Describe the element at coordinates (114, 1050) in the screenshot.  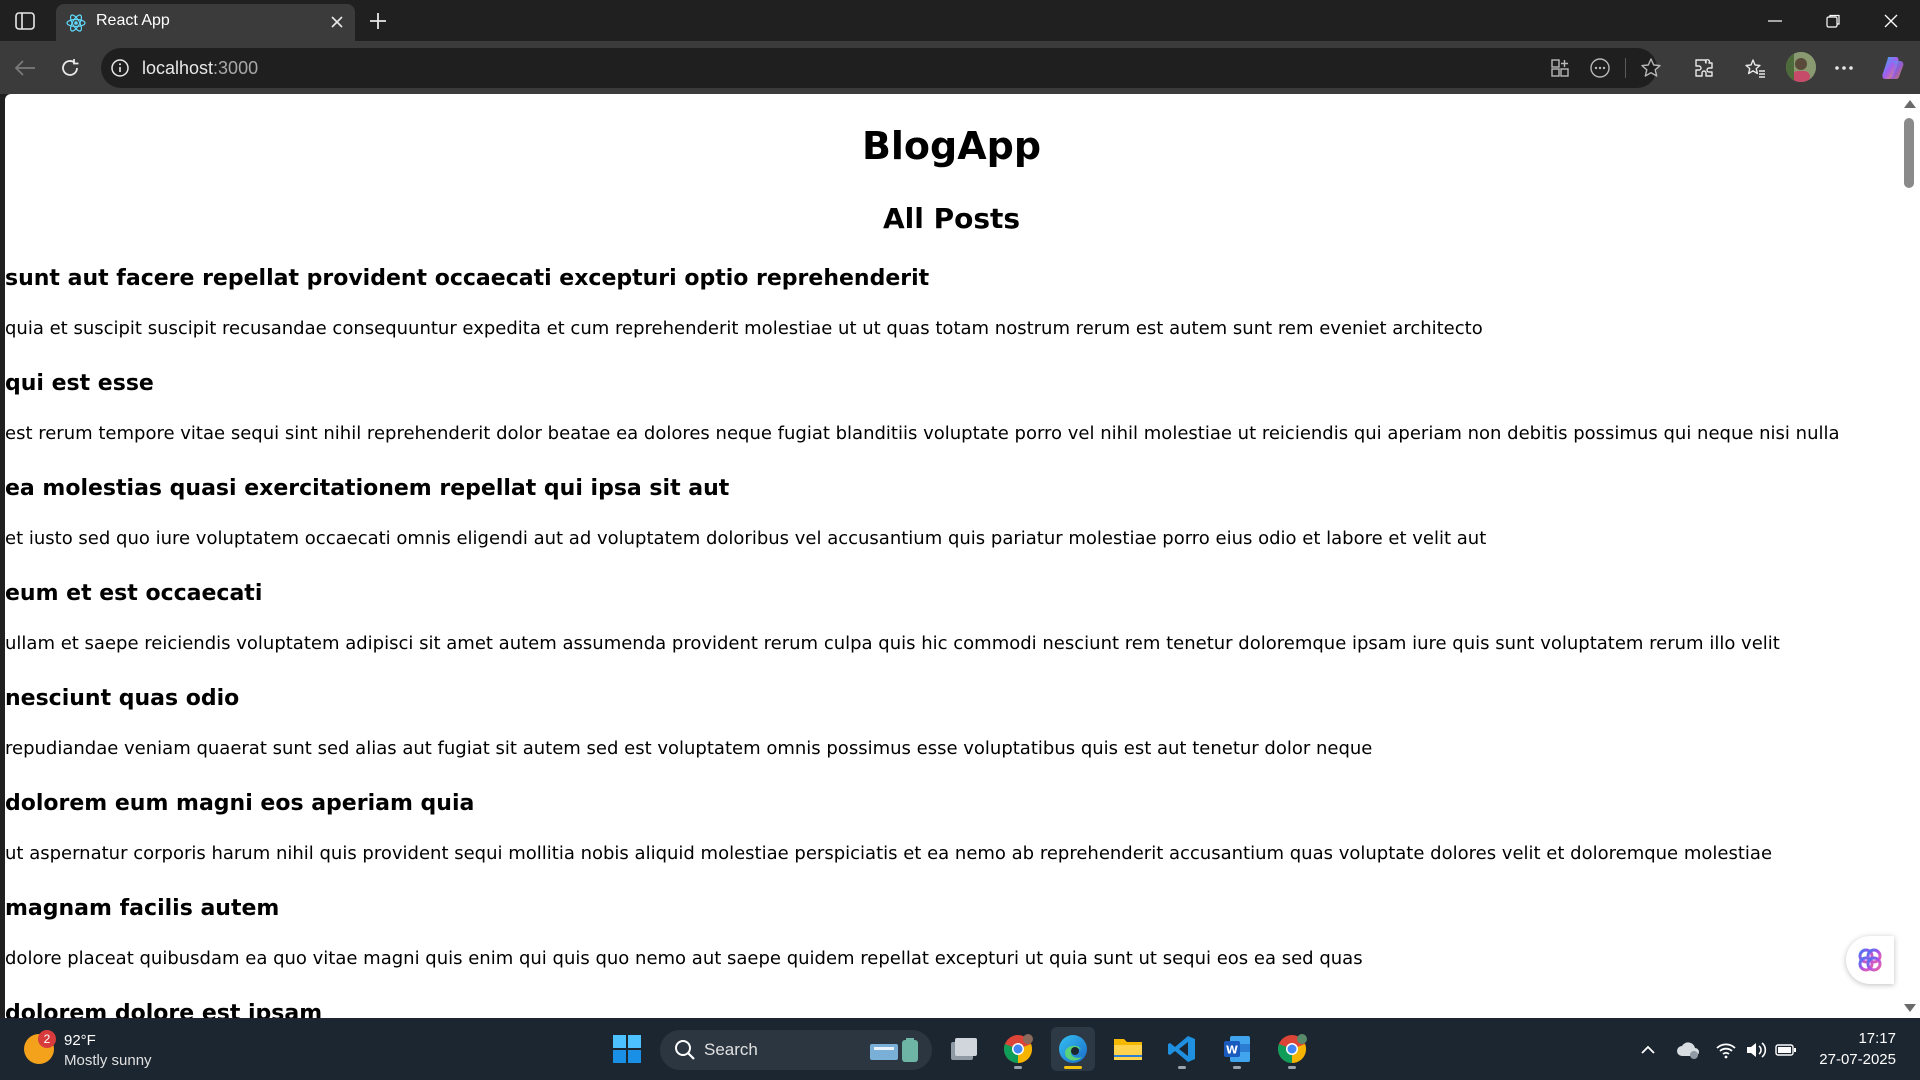
I see `weather-widget: 2 92°F Mostly sunny` at that location.